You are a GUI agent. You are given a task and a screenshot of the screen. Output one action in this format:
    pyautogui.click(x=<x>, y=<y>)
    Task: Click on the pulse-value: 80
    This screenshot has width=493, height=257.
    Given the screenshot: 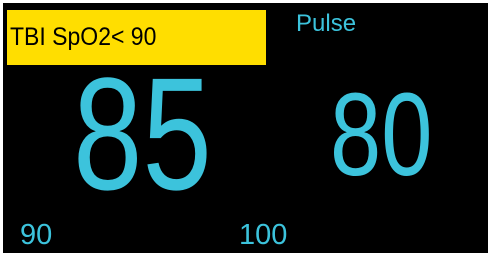 What is the action you would take?
    pyautogui.click(x=381, y=135)
    